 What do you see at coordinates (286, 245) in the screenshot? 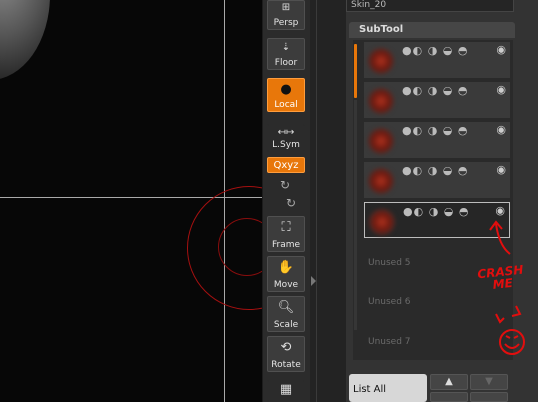
I see `frame-label: Frame` at bounding box center [286, 245].